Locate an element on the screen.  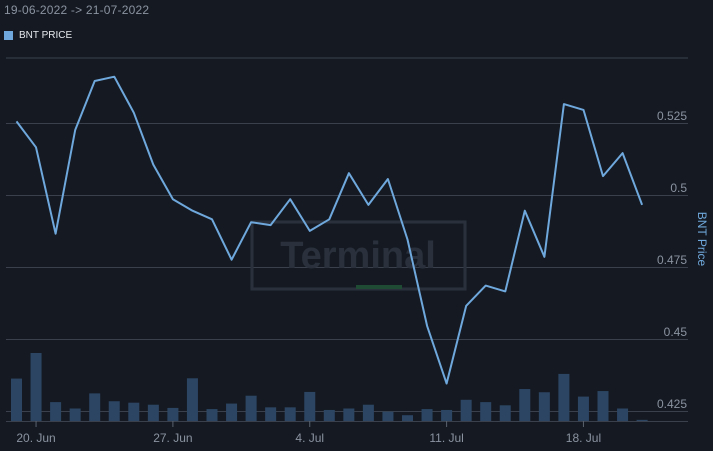
x-axis-ticks: 20. Jun 27. Jun 4. Jul 11. Jul 18. Jul is located at coordinates (308, 433).